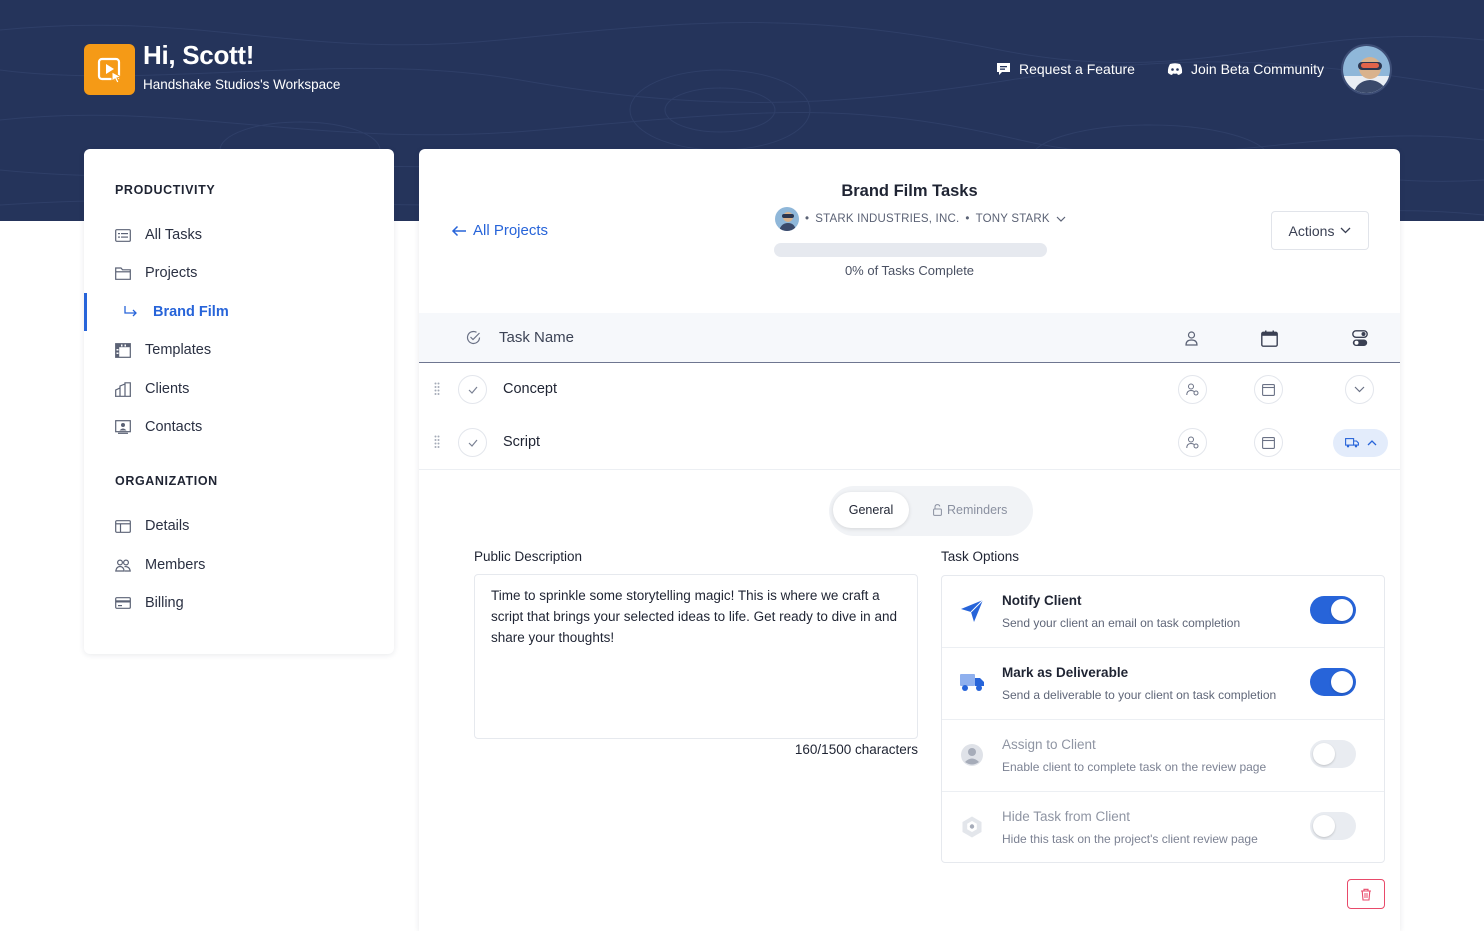 The height and width of the screenshot is (931, 1484). What do you see at coordinates (1333, 682) in the screenshot?
I see `mark-deliverable-toggle` at bounding box center [1333, 682].